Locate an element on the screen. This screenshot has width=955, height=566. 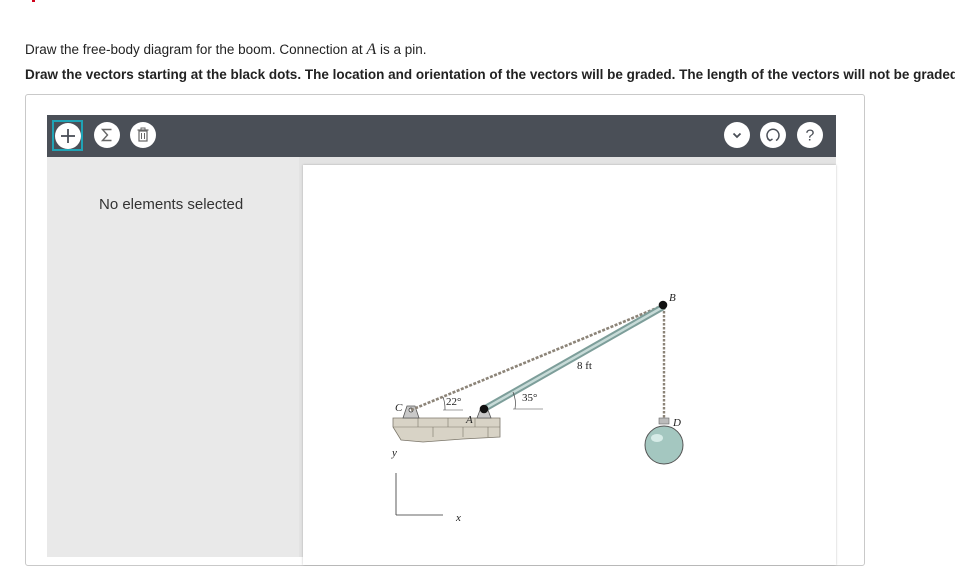
chevron-down-icon is located at coordinates (737, 135).